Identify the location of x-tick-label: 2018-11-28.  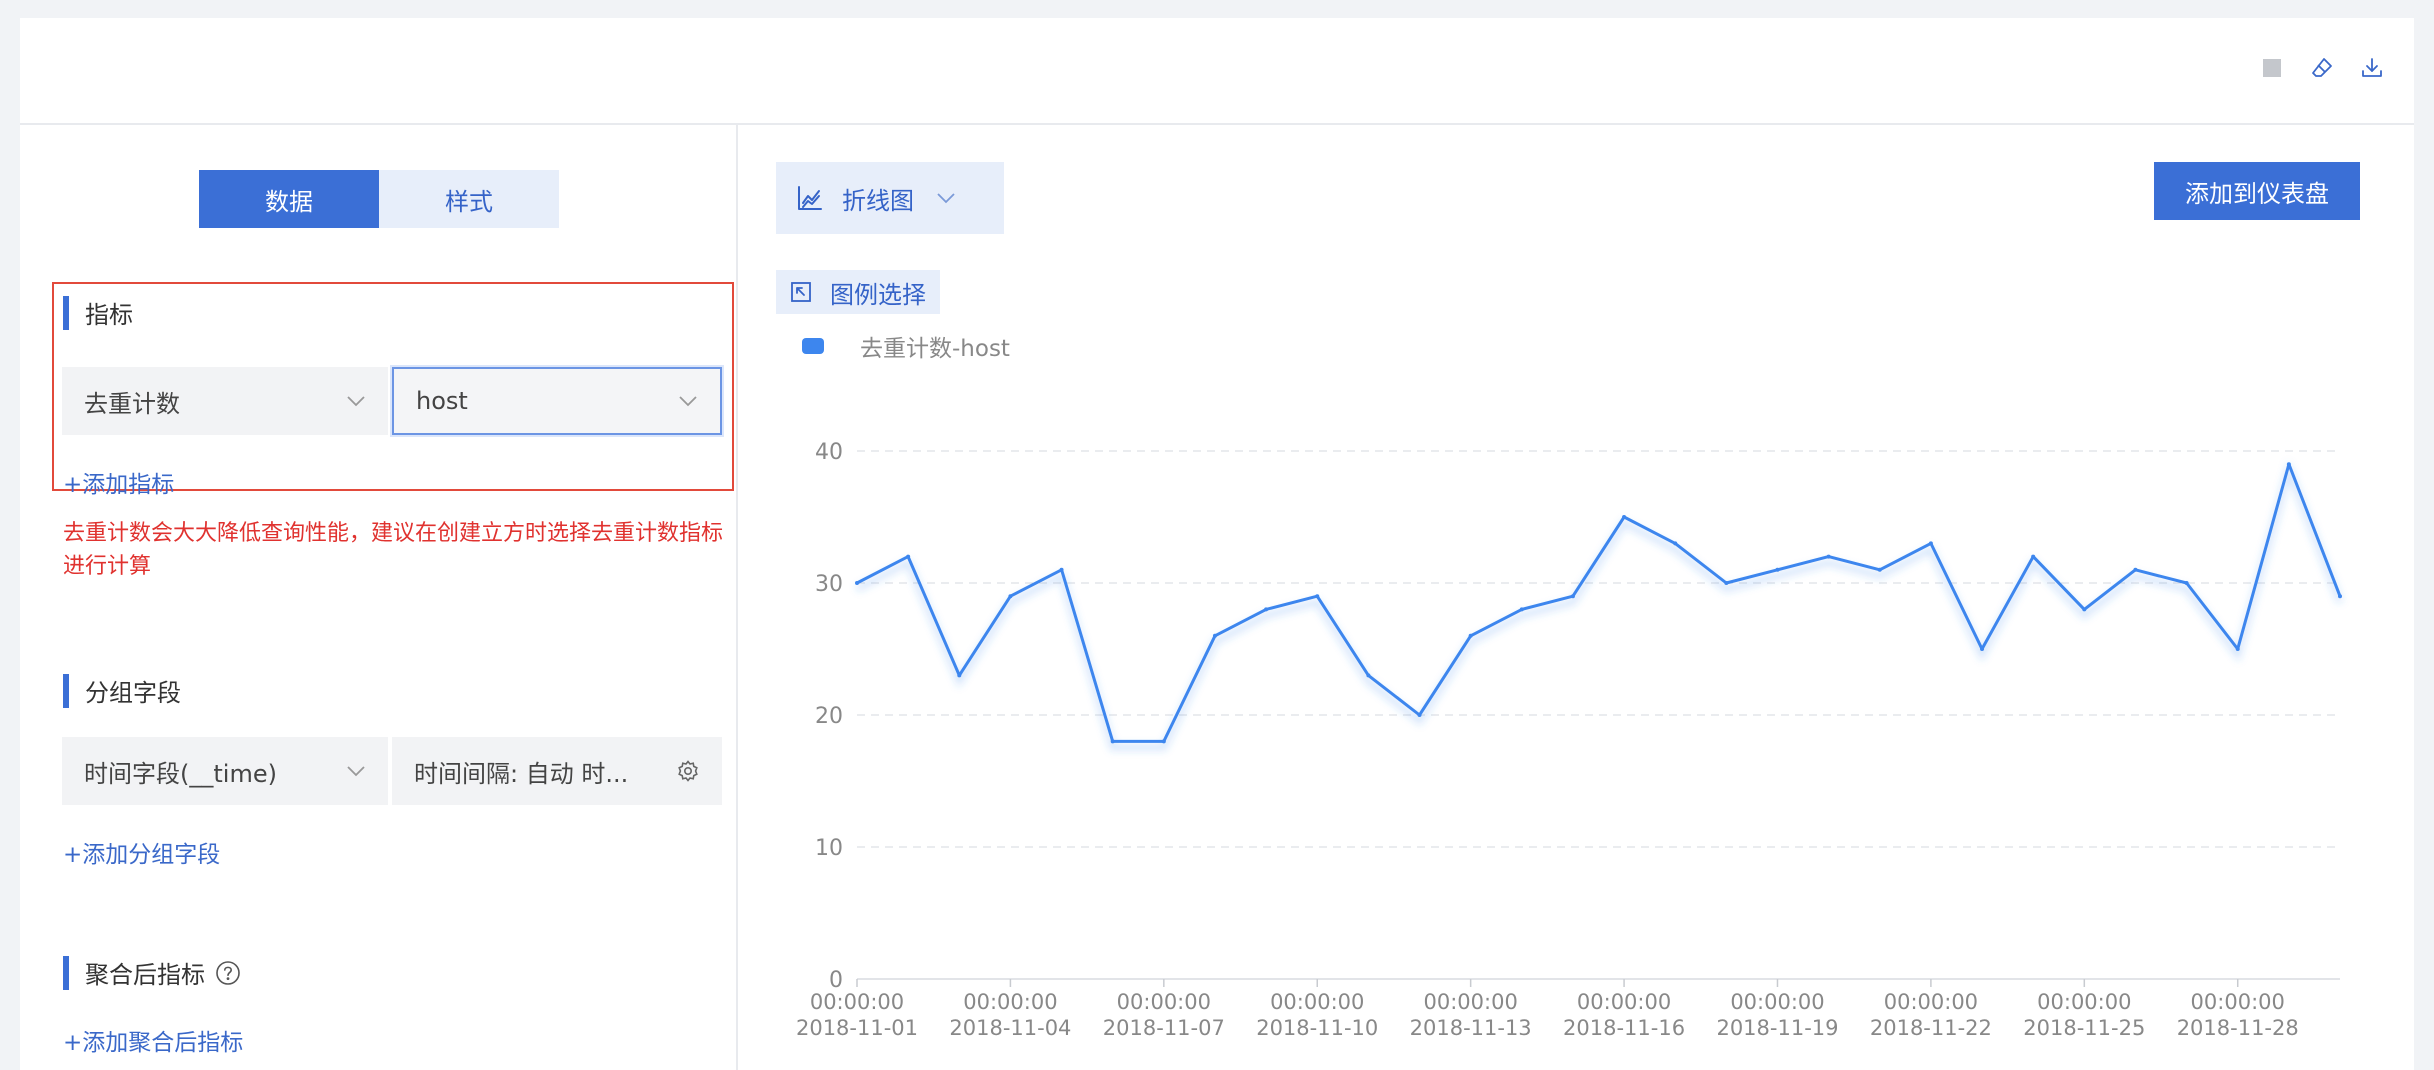
(2238, 1028).